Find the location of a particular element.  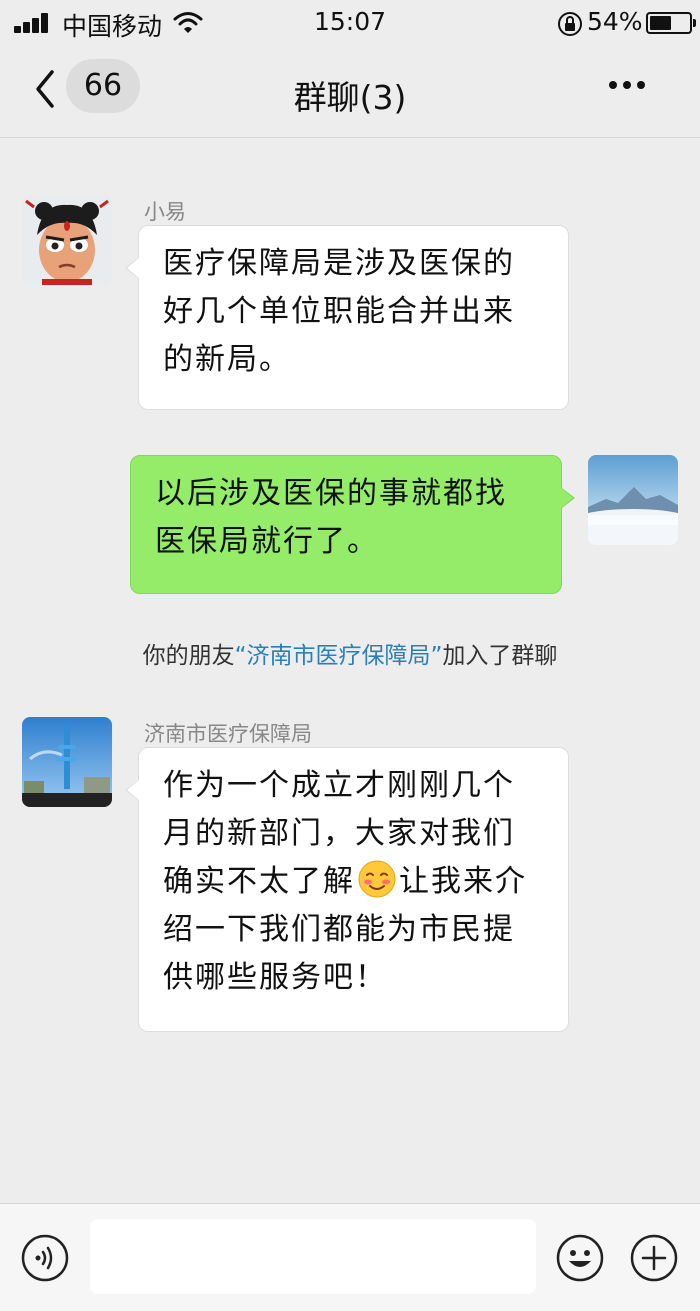

message-bubble-self: 以后涉及医保的事就都找医保局就行了。 is located at coordinates (352, 524).